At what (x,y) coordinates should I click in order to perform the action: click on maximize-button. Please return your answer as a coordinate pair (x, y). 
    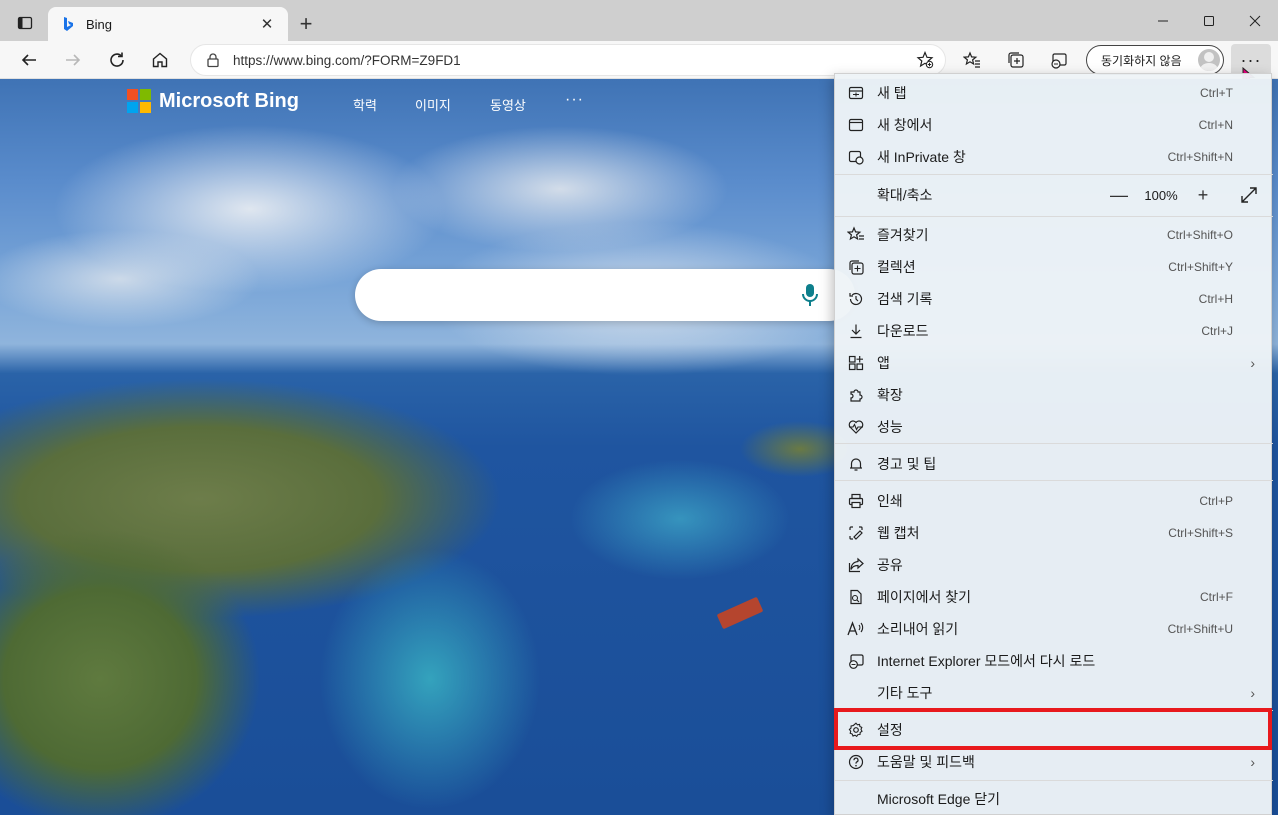
    Looking at the image, I should click on (1209, 20).